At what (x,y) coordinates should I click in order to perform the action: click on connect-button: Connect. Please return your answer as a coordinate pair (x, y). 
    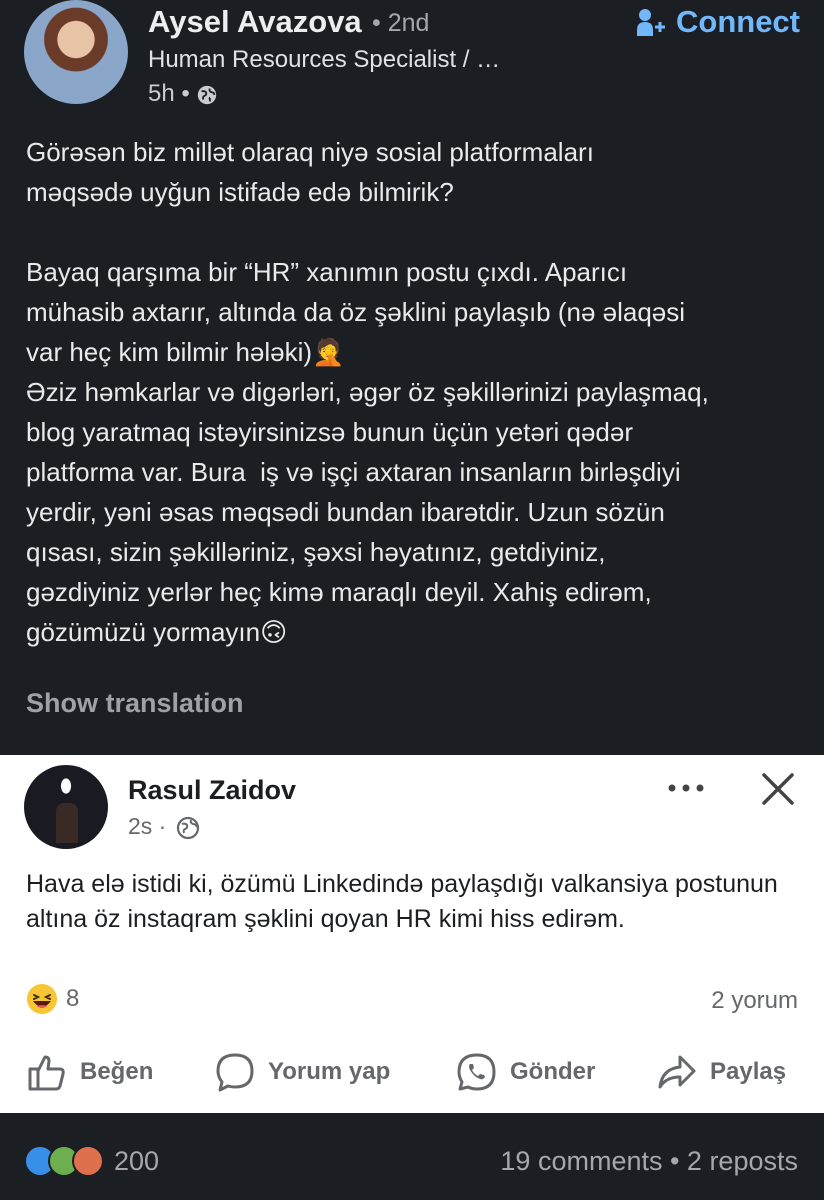
    Looking at the image, I should click on (718, 22).